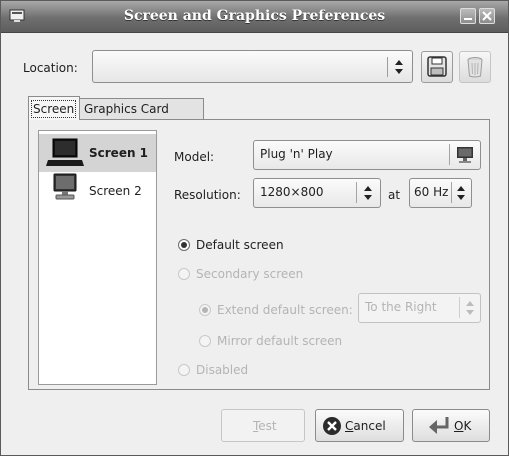 The width and height of the screenshot is (509, 456). What do you see at coordinates (205, 310) in the screenshot?
I see `extend-default-screen-radio` at bounding box center [205, 310].